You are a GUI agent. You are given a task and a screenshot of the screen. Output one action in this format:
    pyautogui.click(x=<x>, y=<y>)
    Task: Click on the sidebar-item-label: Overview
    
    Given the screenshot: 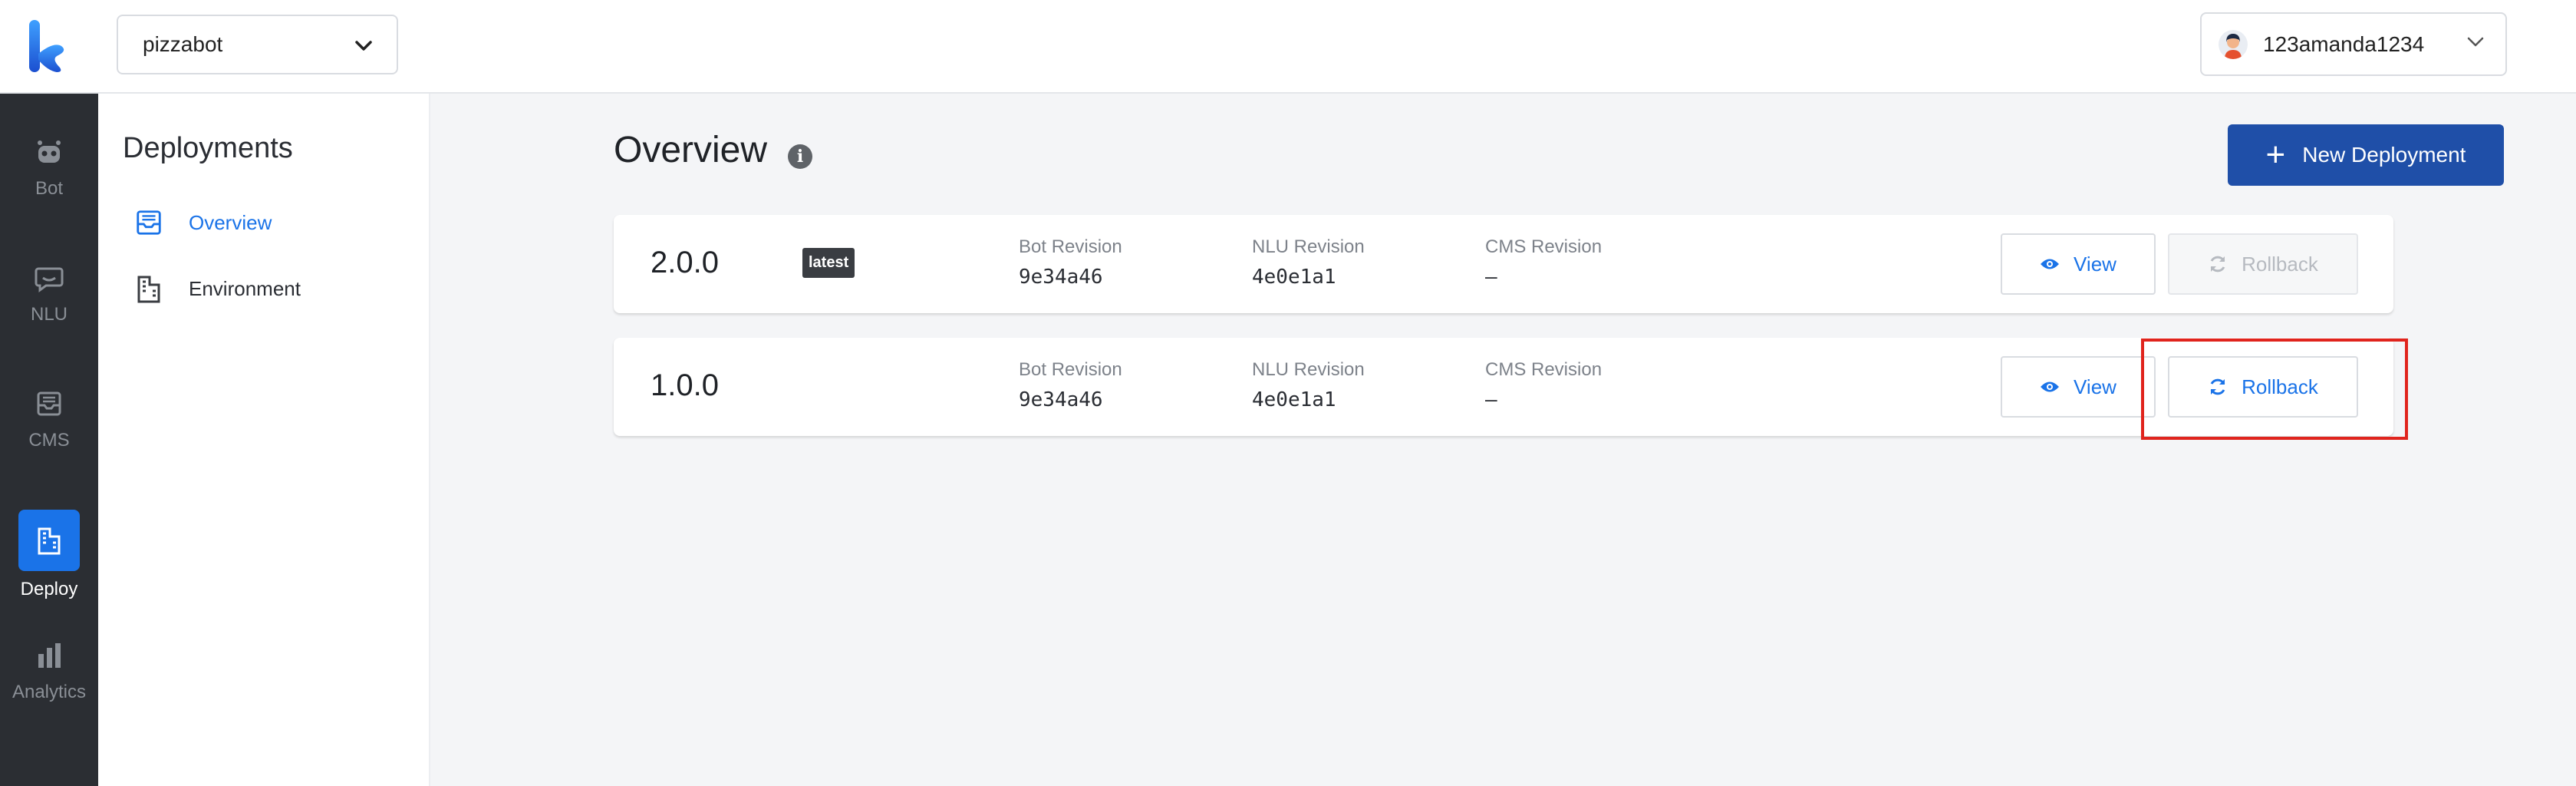 What is the action you would take?
    pyautogui.click(x=230, y=222)
    